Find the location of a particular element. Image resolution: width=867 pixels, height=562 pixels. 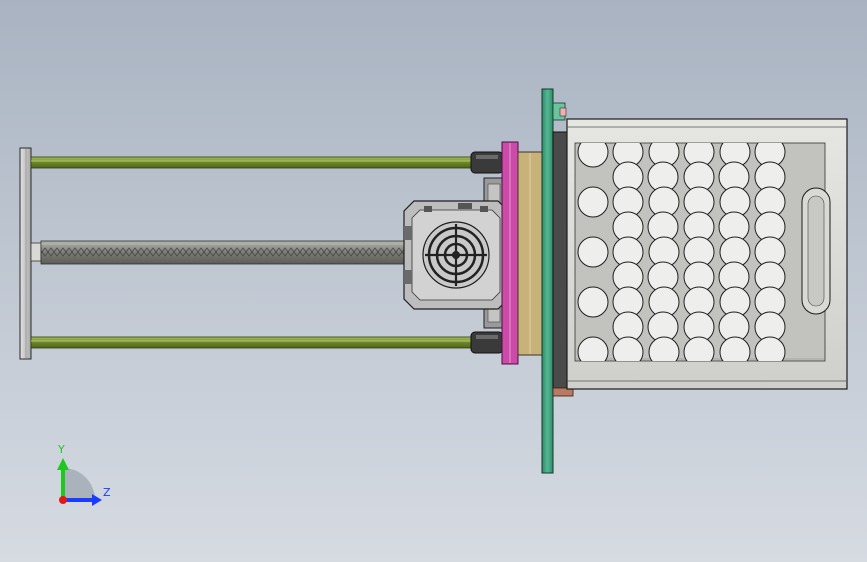

upper-guide-rod is located at coordinates (252, 162).